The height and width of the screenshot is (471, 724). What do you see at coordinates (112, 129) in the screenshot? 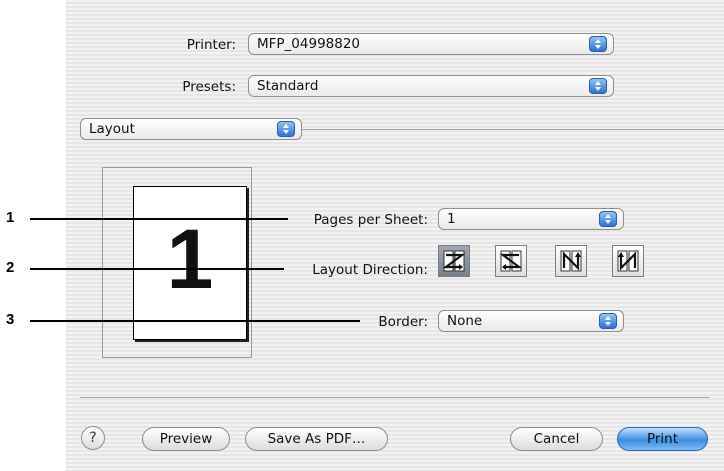
I see `pane-value: Layout` at bounding box center [112, 129].